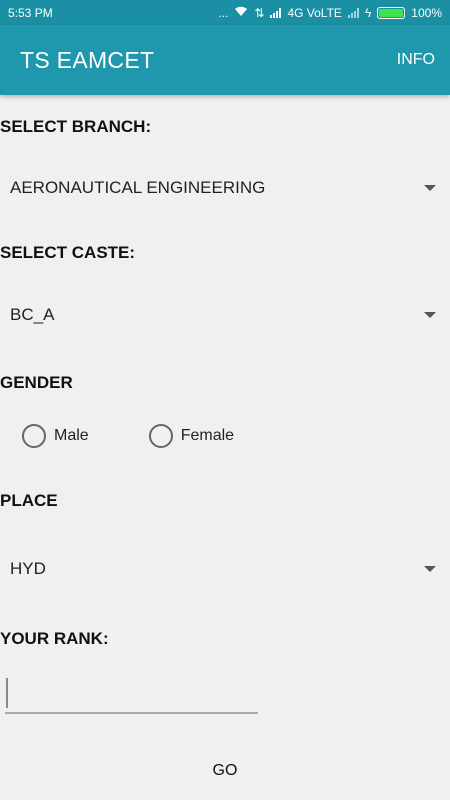 This screenshot has width=450, height=800. What do you see at coordinates (28, 568) in the screenshot?
I see `place-value: HYD` at bounding box center [28, 568].